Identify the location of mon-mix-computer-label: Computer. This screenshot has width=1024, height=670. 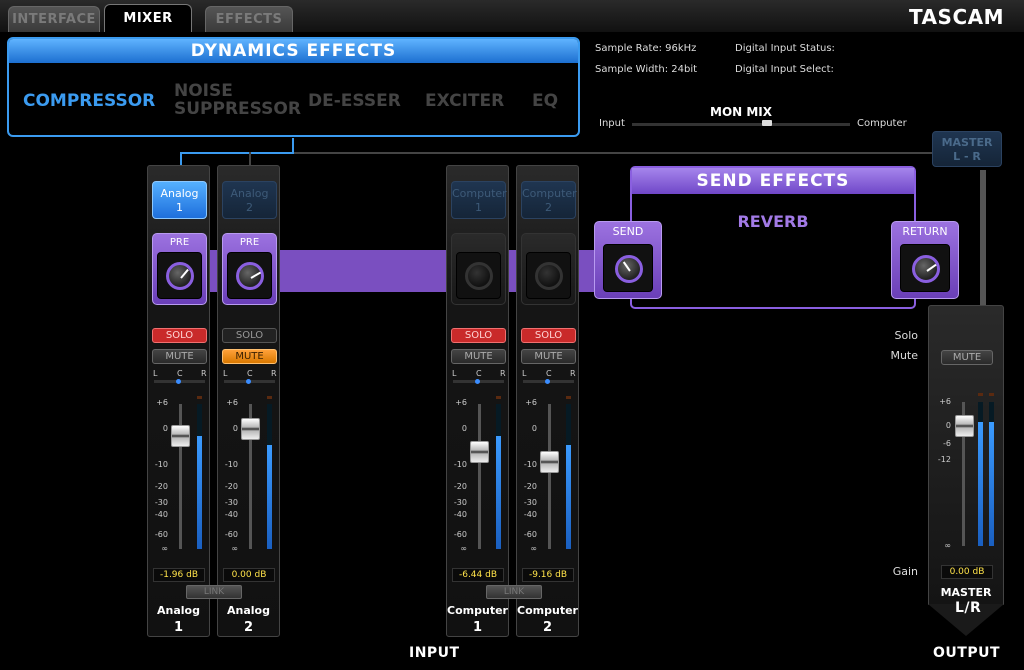
(882, 123).